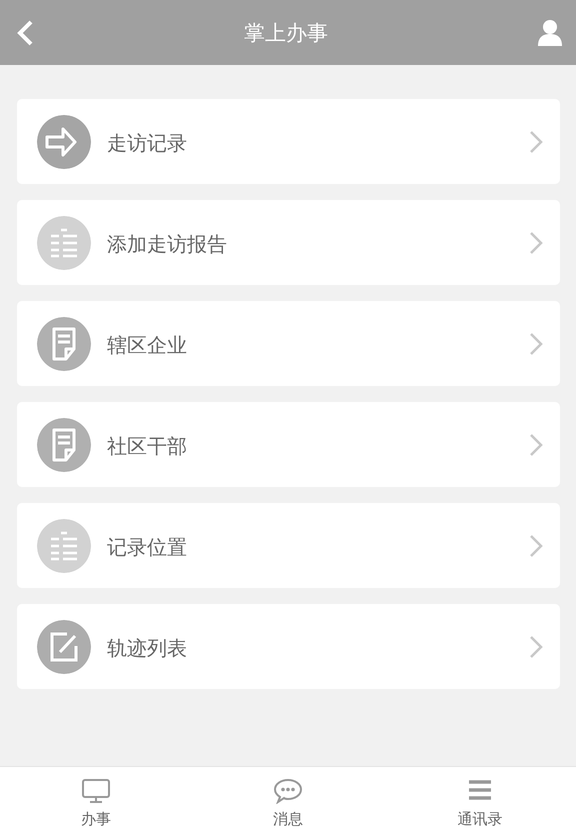  Describe the element at coordinates (167, 244) in the screenshot. I see `menu-item-label: 添加走访报告` at that location.